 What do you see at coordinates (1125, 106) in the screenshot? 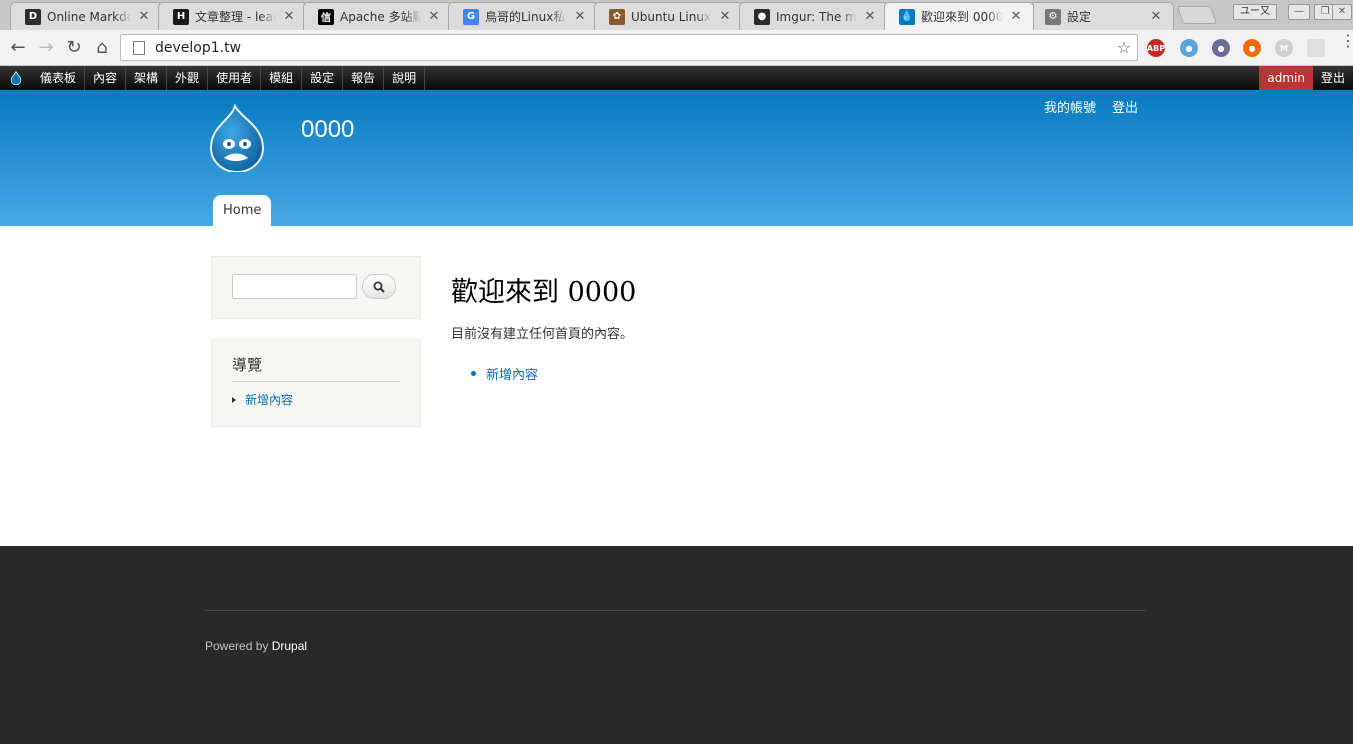
I see `logout-link: 登出` at bounding box center [1125, 106].